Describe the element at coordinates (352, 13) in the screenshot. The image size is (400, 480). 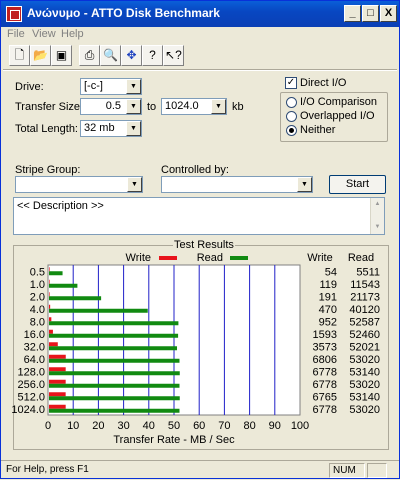
I see `minimize-button: _` at that location.